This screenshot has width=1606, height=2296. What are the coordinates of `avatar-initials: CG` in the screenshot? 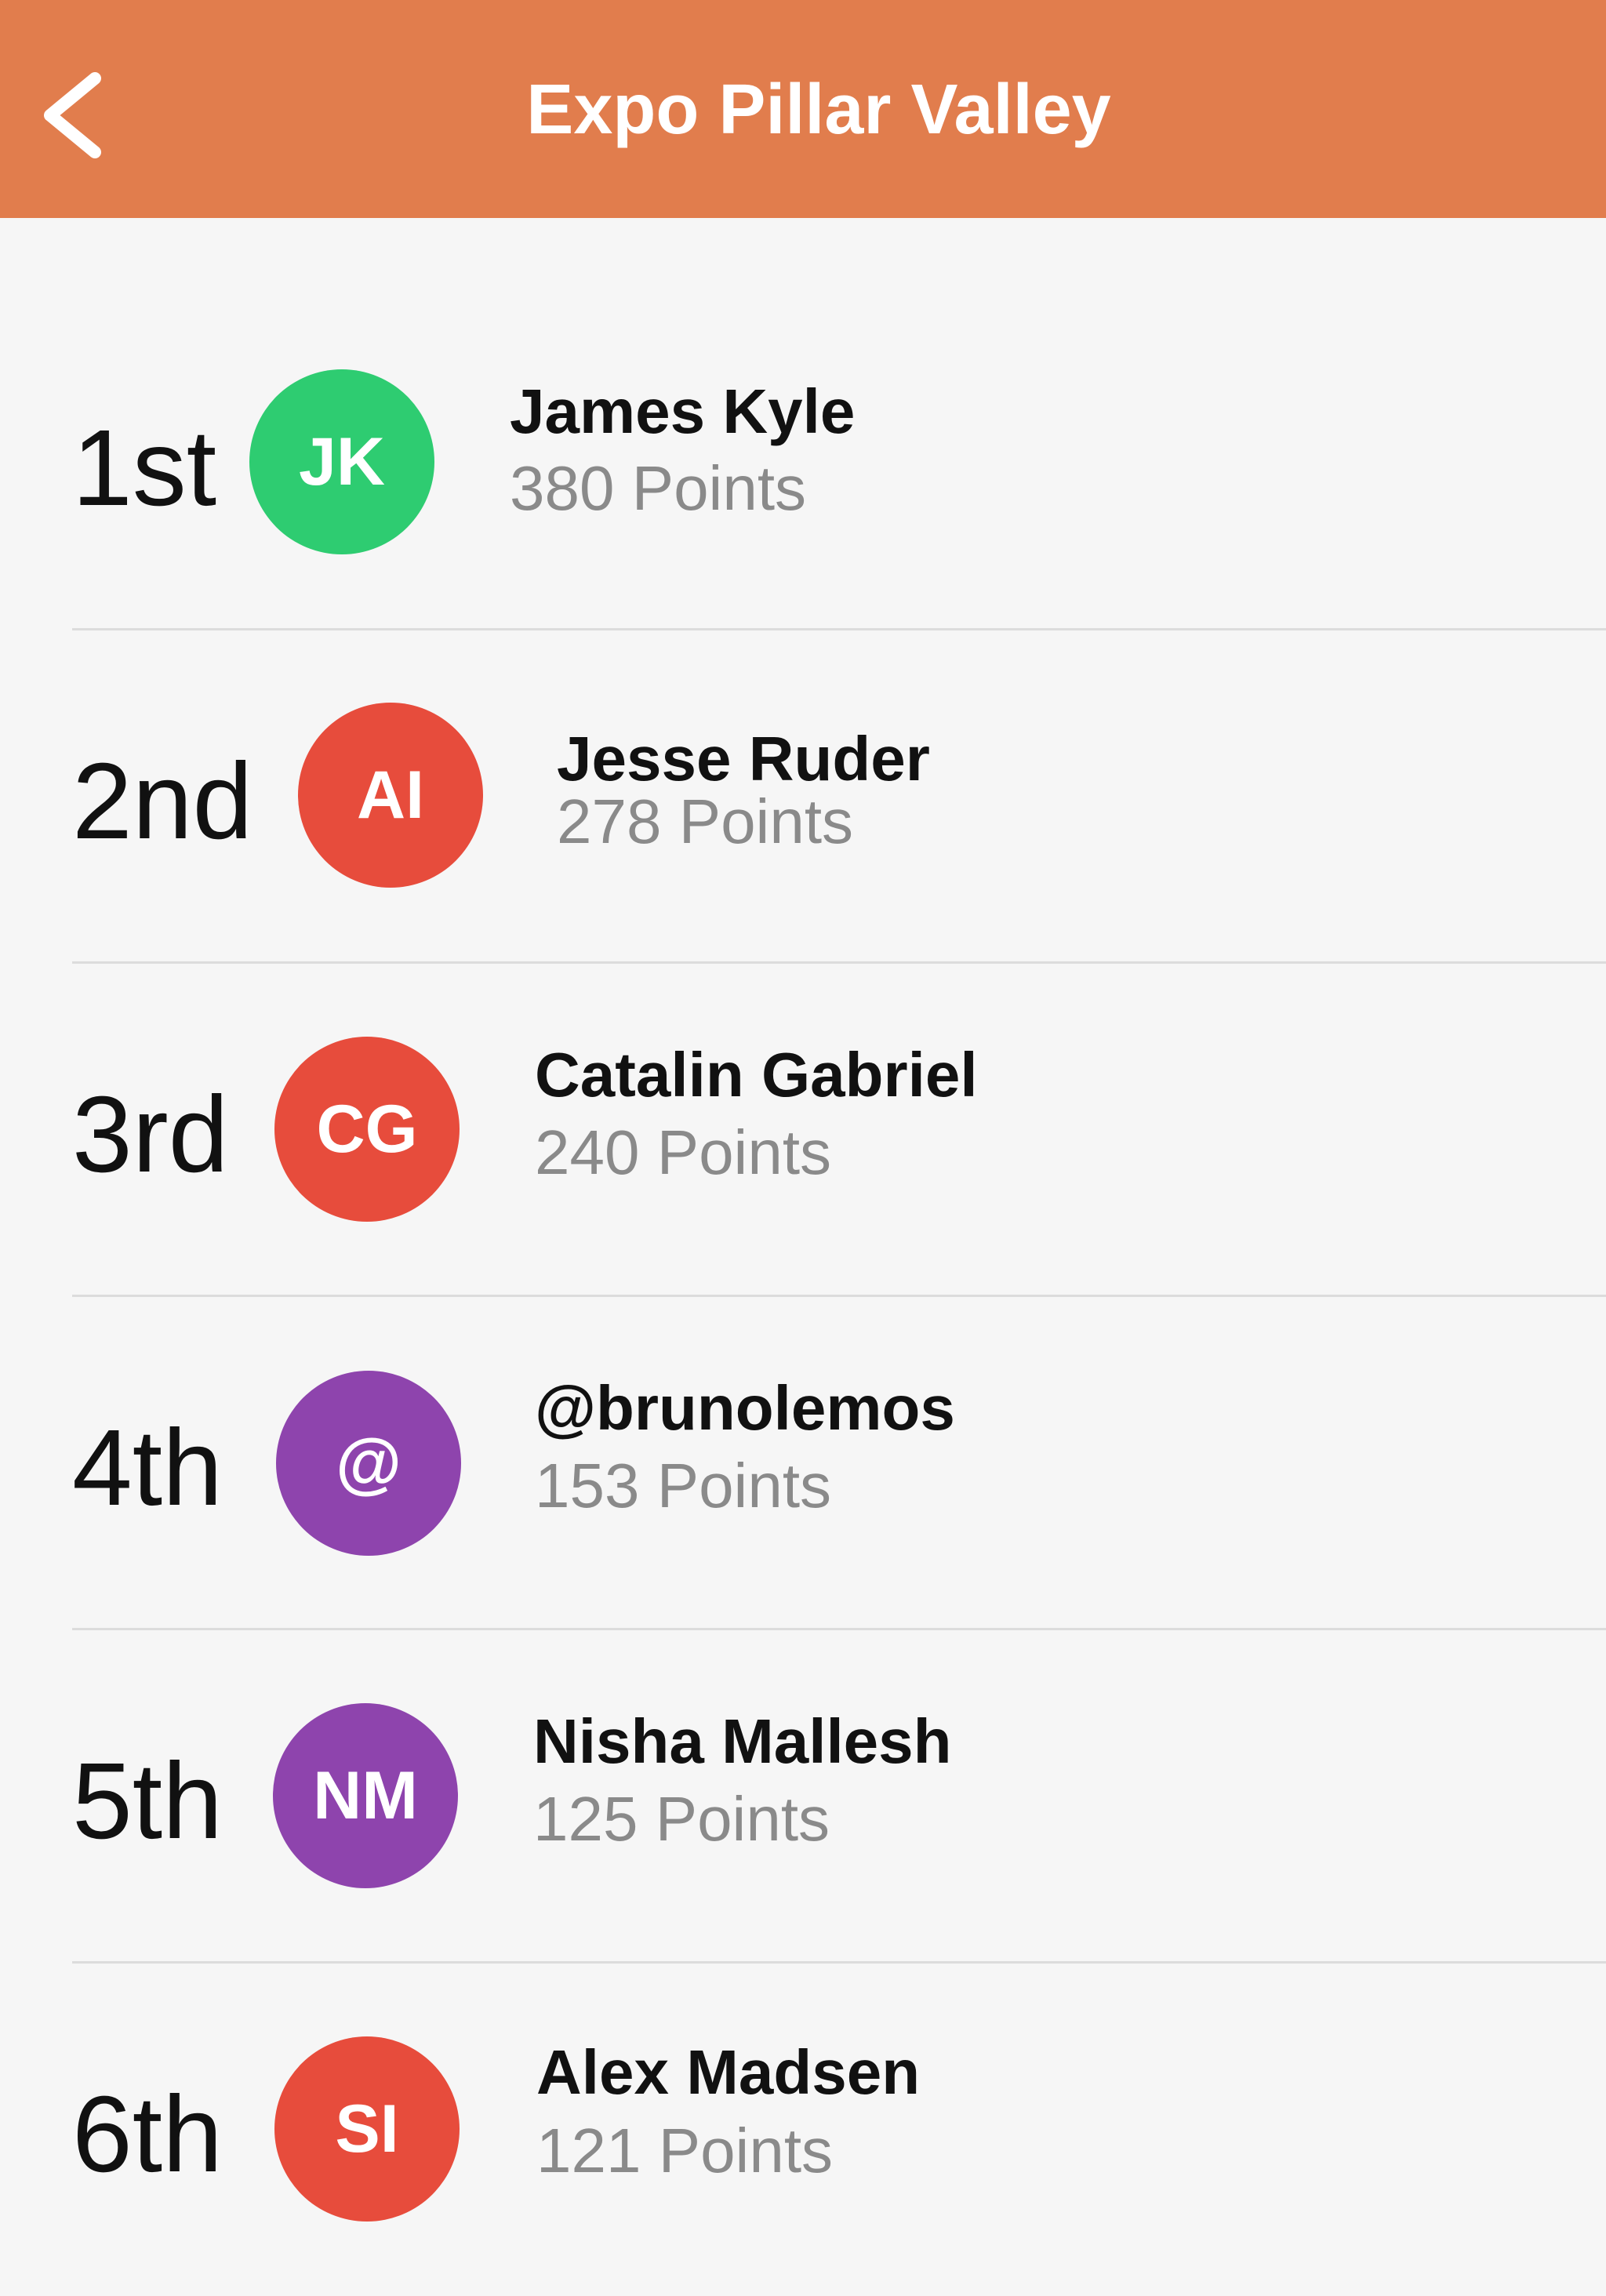 It's located at (367, 1129).